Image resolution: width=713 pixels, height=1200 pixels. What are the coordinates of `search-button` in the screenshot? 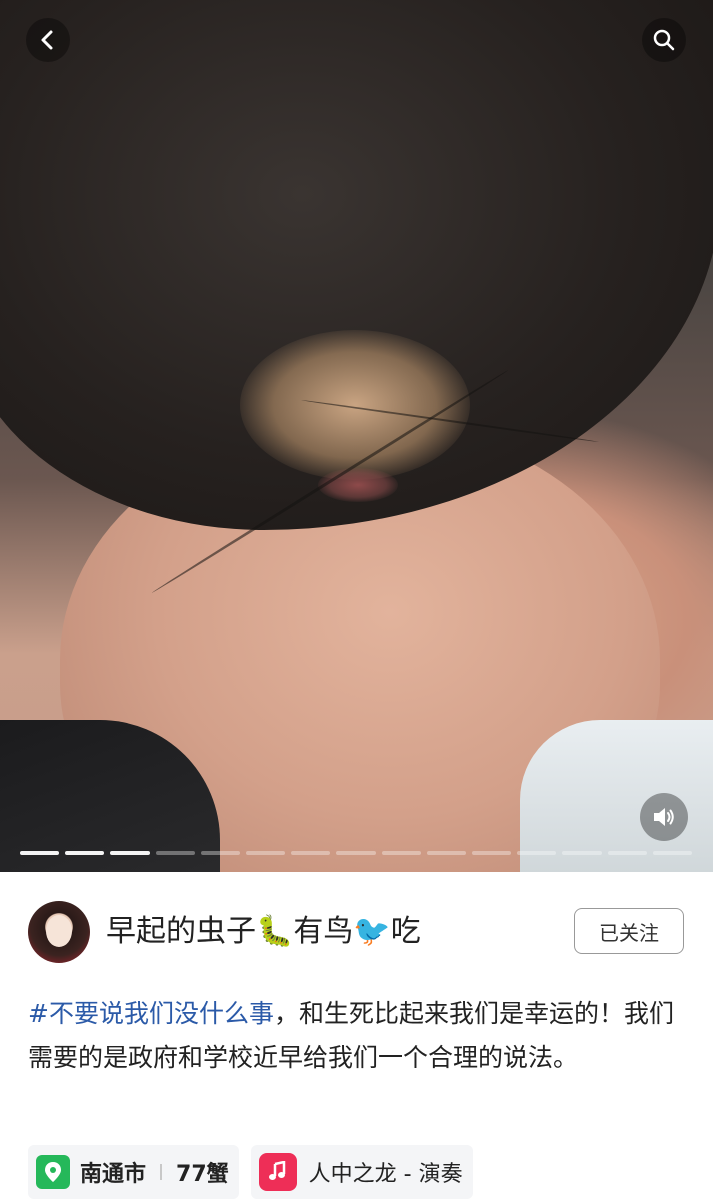 It's located at (664, 40).